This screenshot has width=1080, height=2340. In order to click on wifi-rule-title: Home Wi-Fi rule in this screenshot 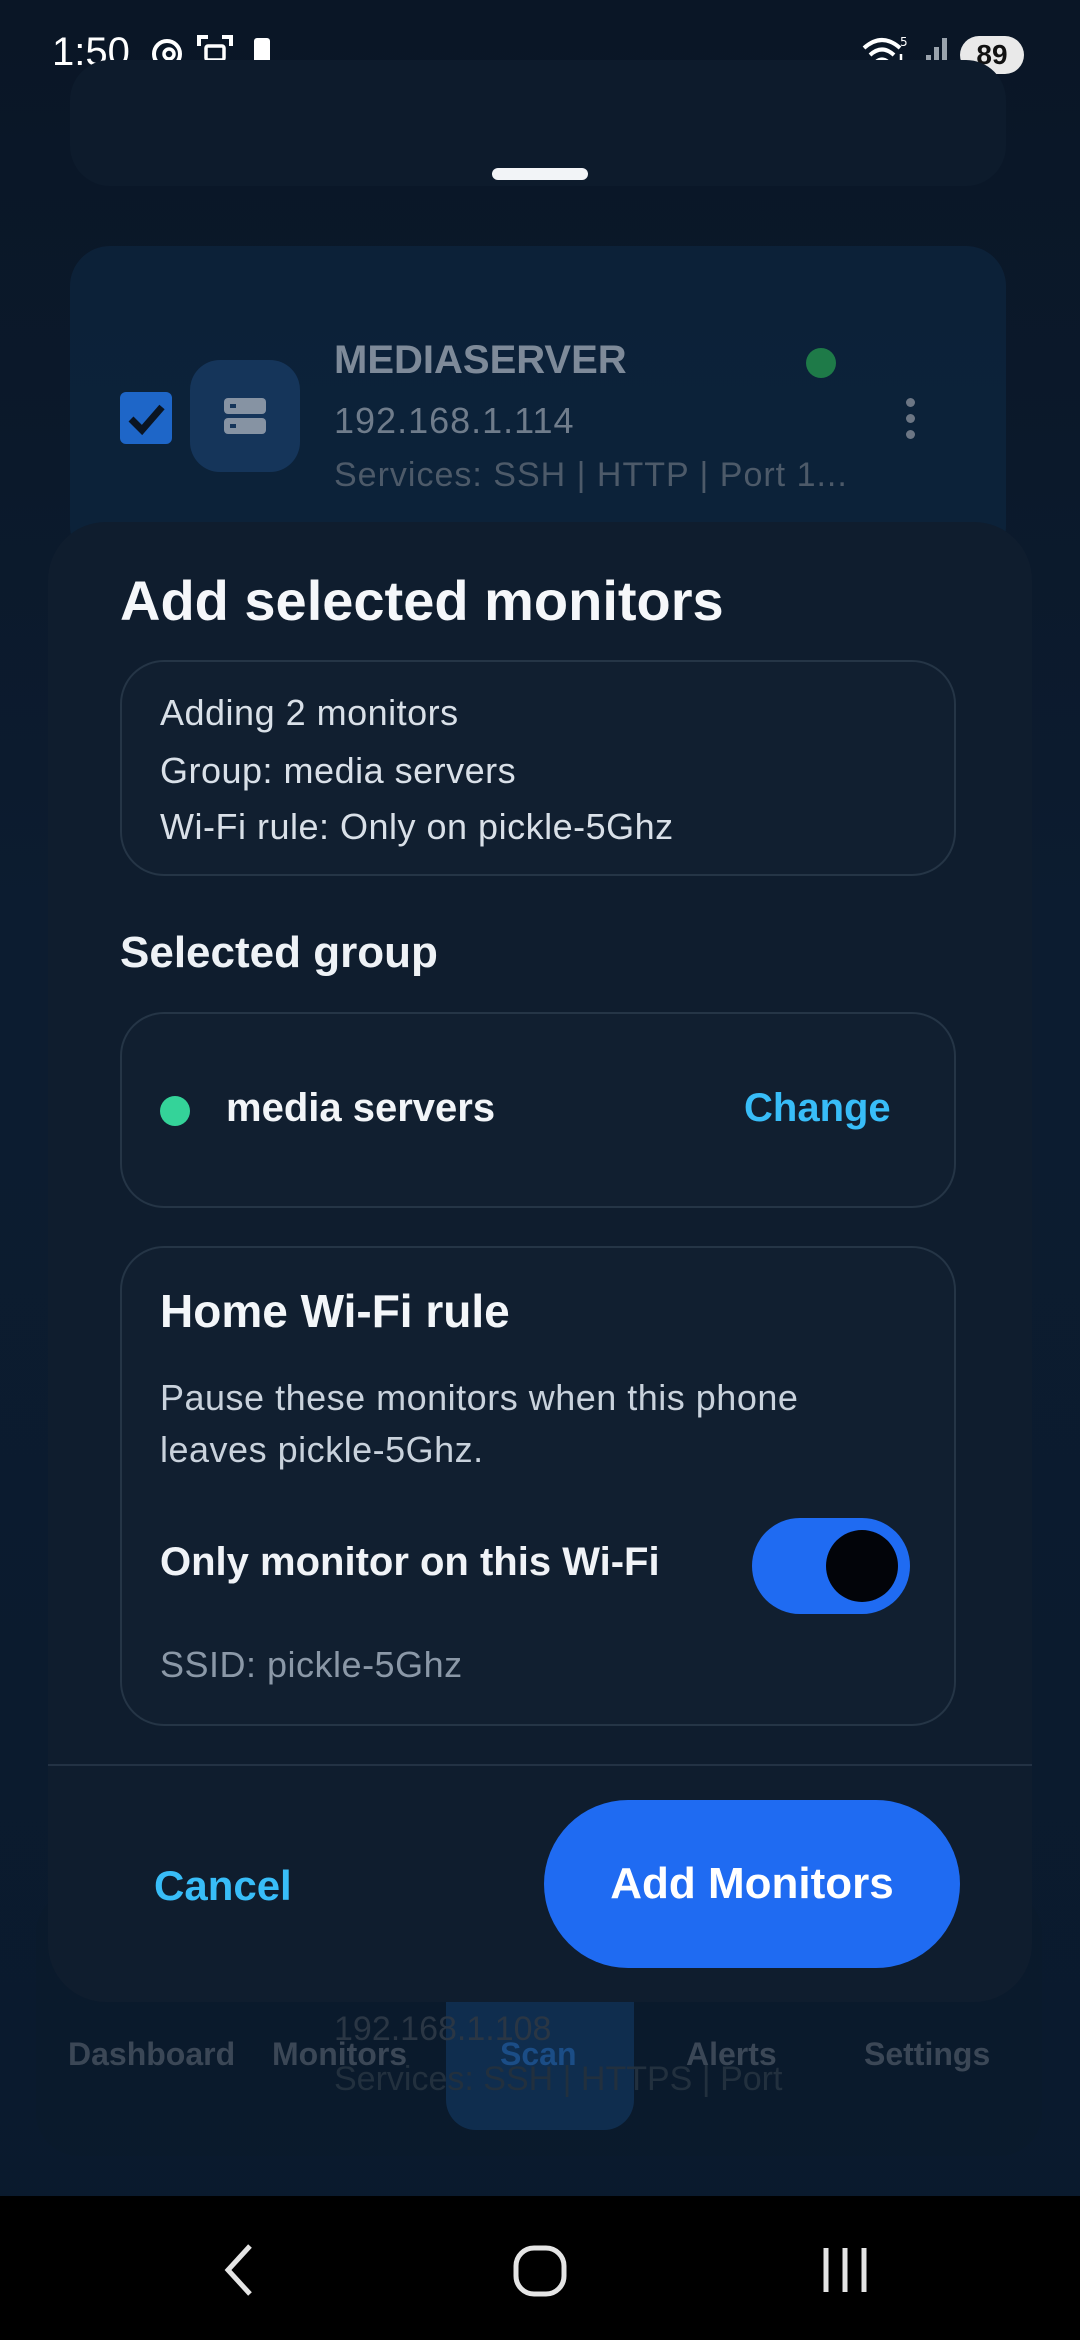, I will do `click(335, 1311)`.